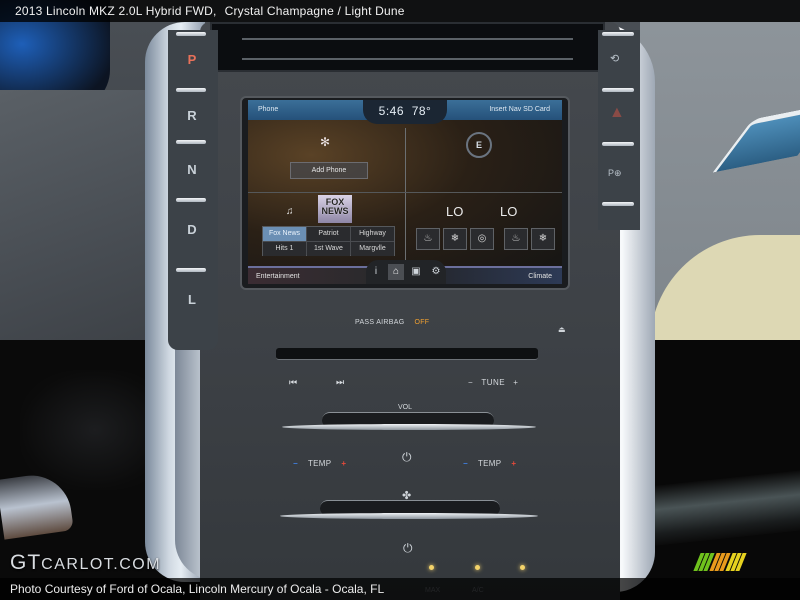 This screenshot has height=600, width=800. What do you see at coordinates (405, 199) in the screenshot?
I see `quadrant-divider-vertical` at bounding box center [405, 199].